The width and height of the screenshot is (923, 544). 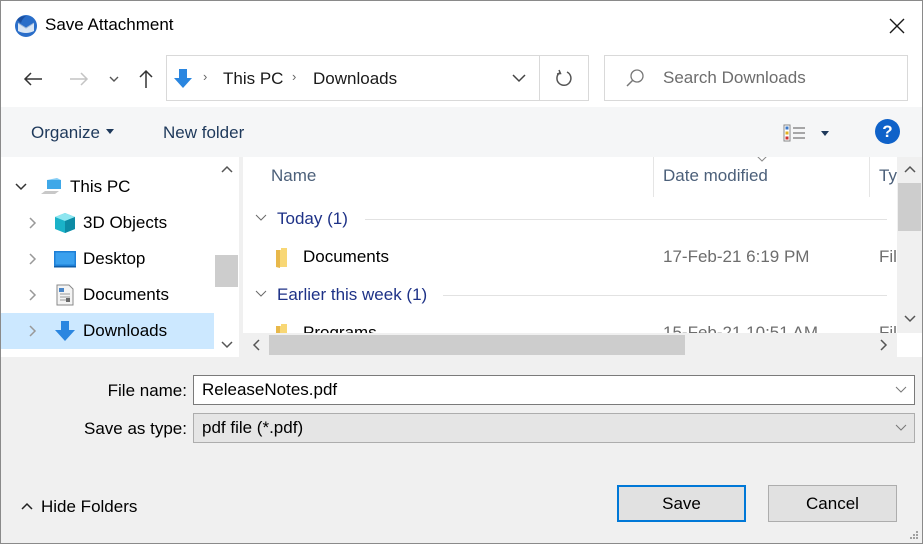 I want to click on scroll-left-button, so click(x=255, y=345).